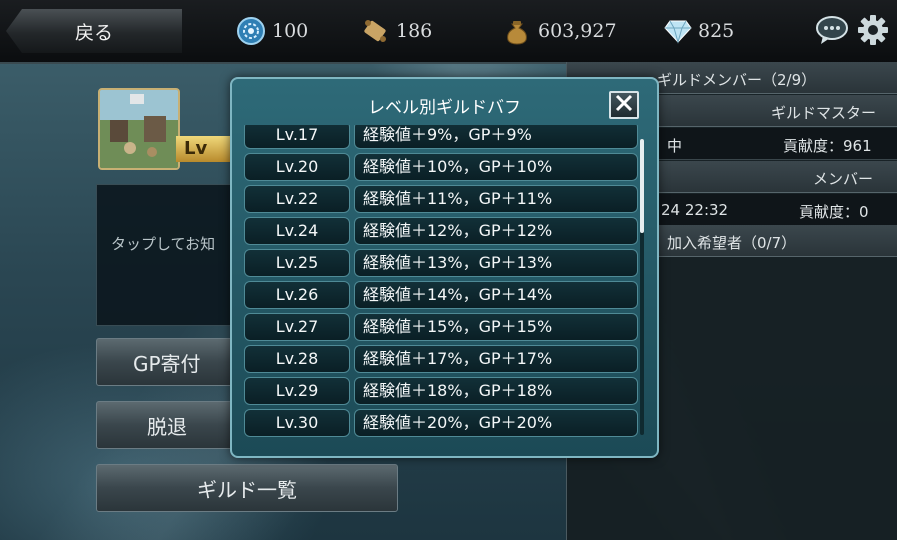 The width and height of the screenshot is (897, 540). I want to click on money-count: 603,927, so click(577, 31).